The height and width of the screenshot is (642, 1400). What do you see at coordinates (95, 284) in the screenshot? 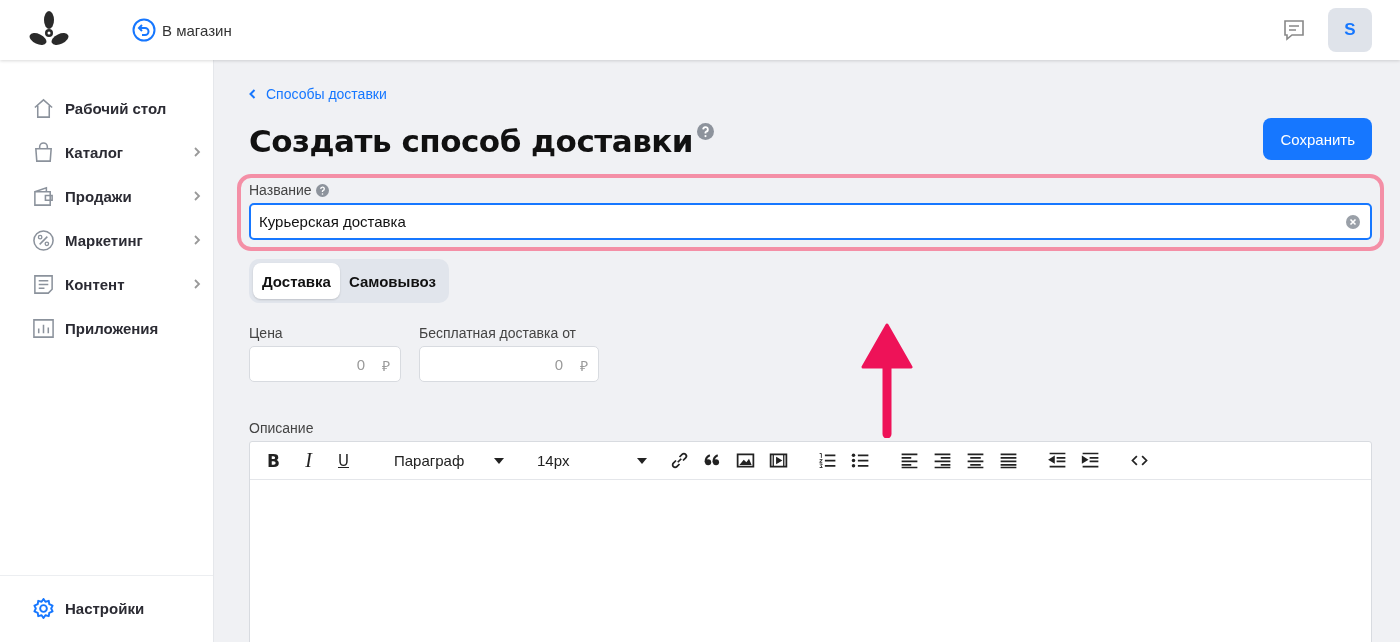
I see `sidebar-item-label: Контент` at bounding box center [95, 284].